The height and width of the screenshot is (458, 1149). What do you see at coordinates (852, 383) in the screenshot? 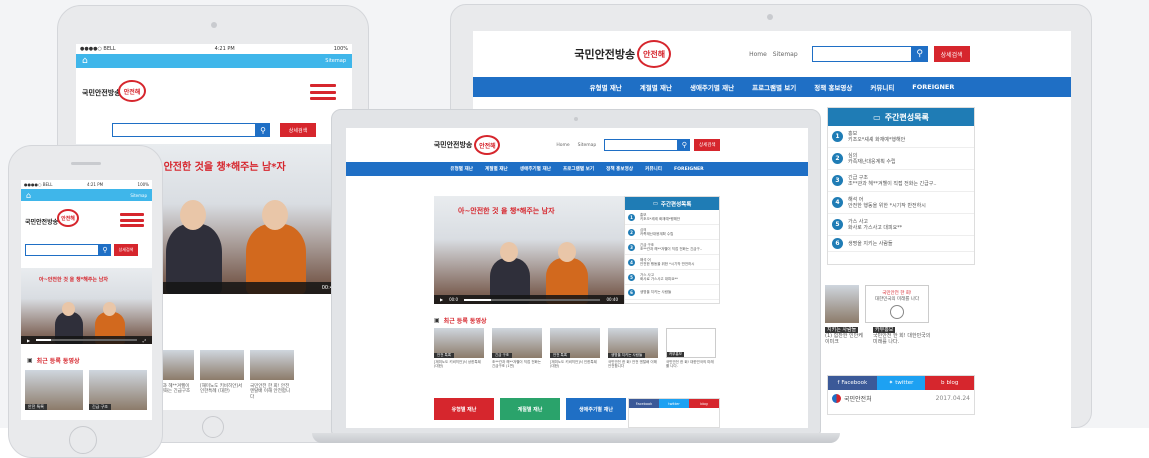
I see `facebook-link: f Facebook` at bounding box center [852, 383].